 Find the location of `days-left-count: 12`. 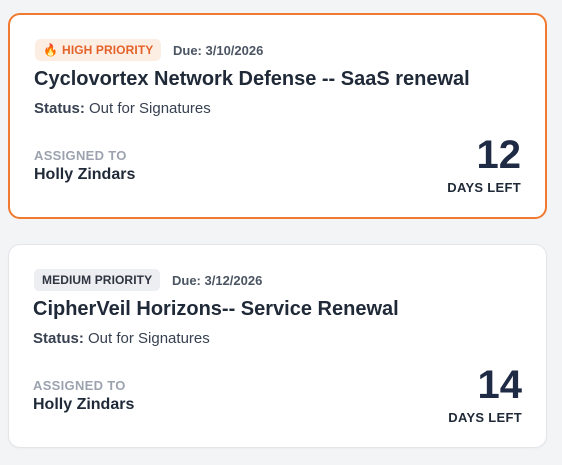

days-left-count: 12 is located at coordinates (499, 155).